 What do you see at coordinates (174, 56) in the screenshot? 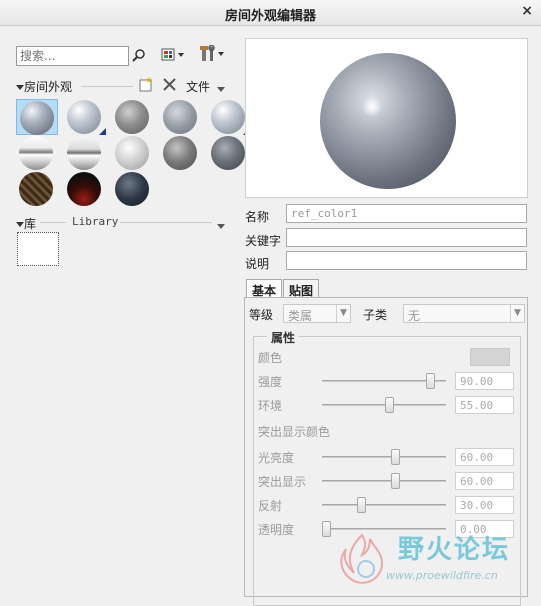
I see `view-mode-icon` at bounding box center [174, 56].